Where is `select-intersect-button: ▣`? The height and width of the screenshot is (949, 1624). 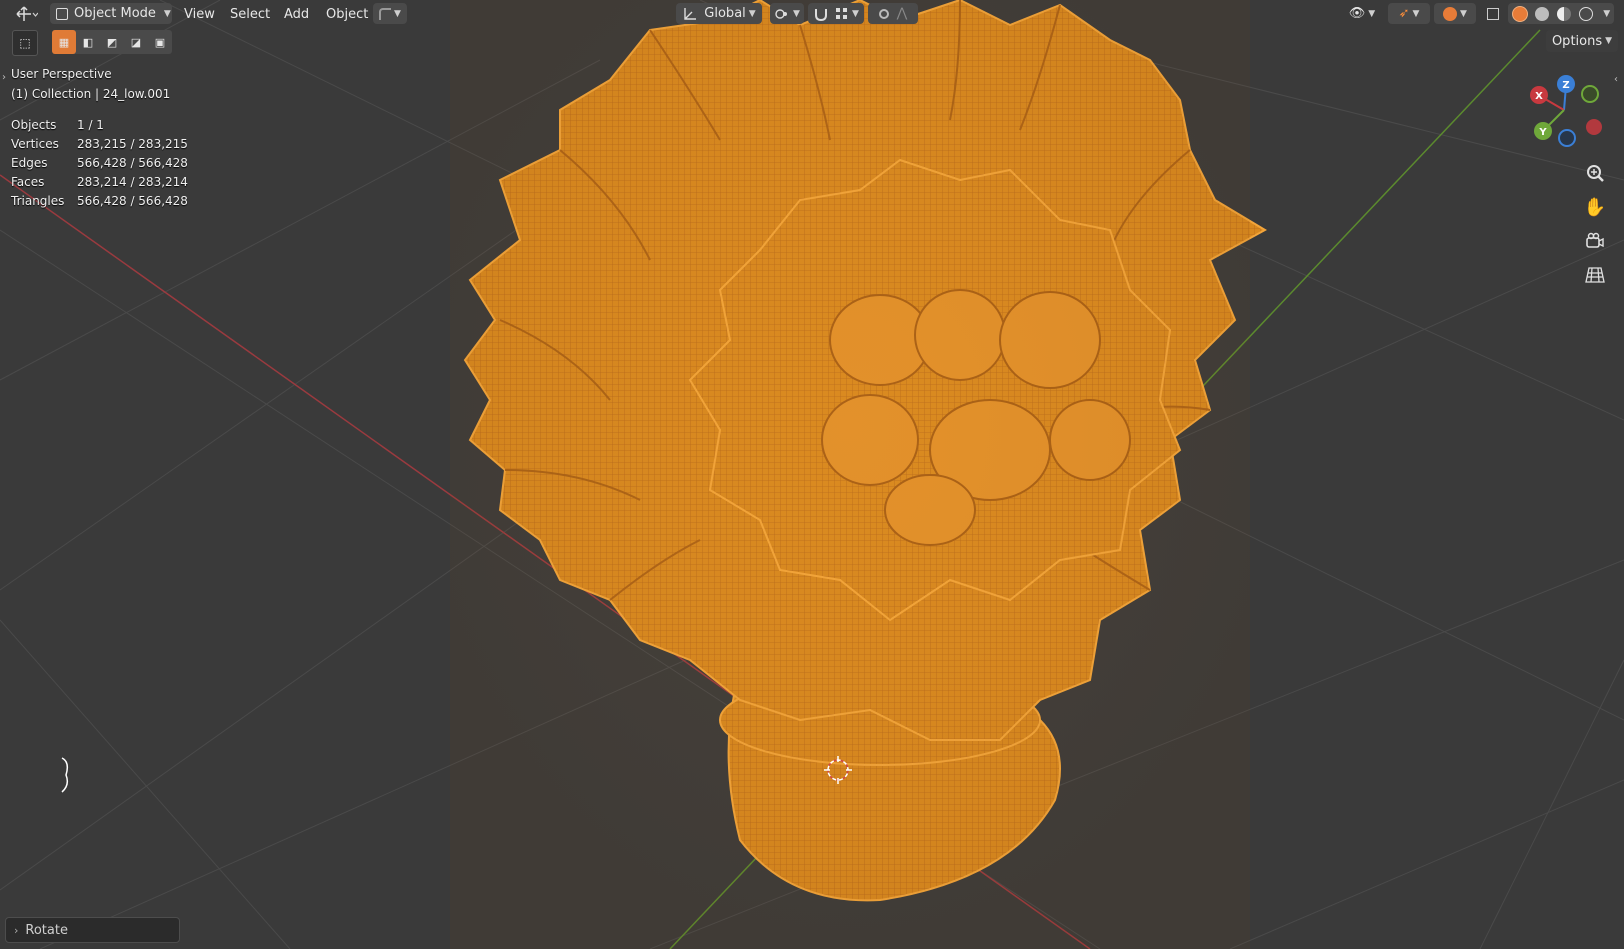
select-intersect-button: ▣ is located at coordinates (160, 42).